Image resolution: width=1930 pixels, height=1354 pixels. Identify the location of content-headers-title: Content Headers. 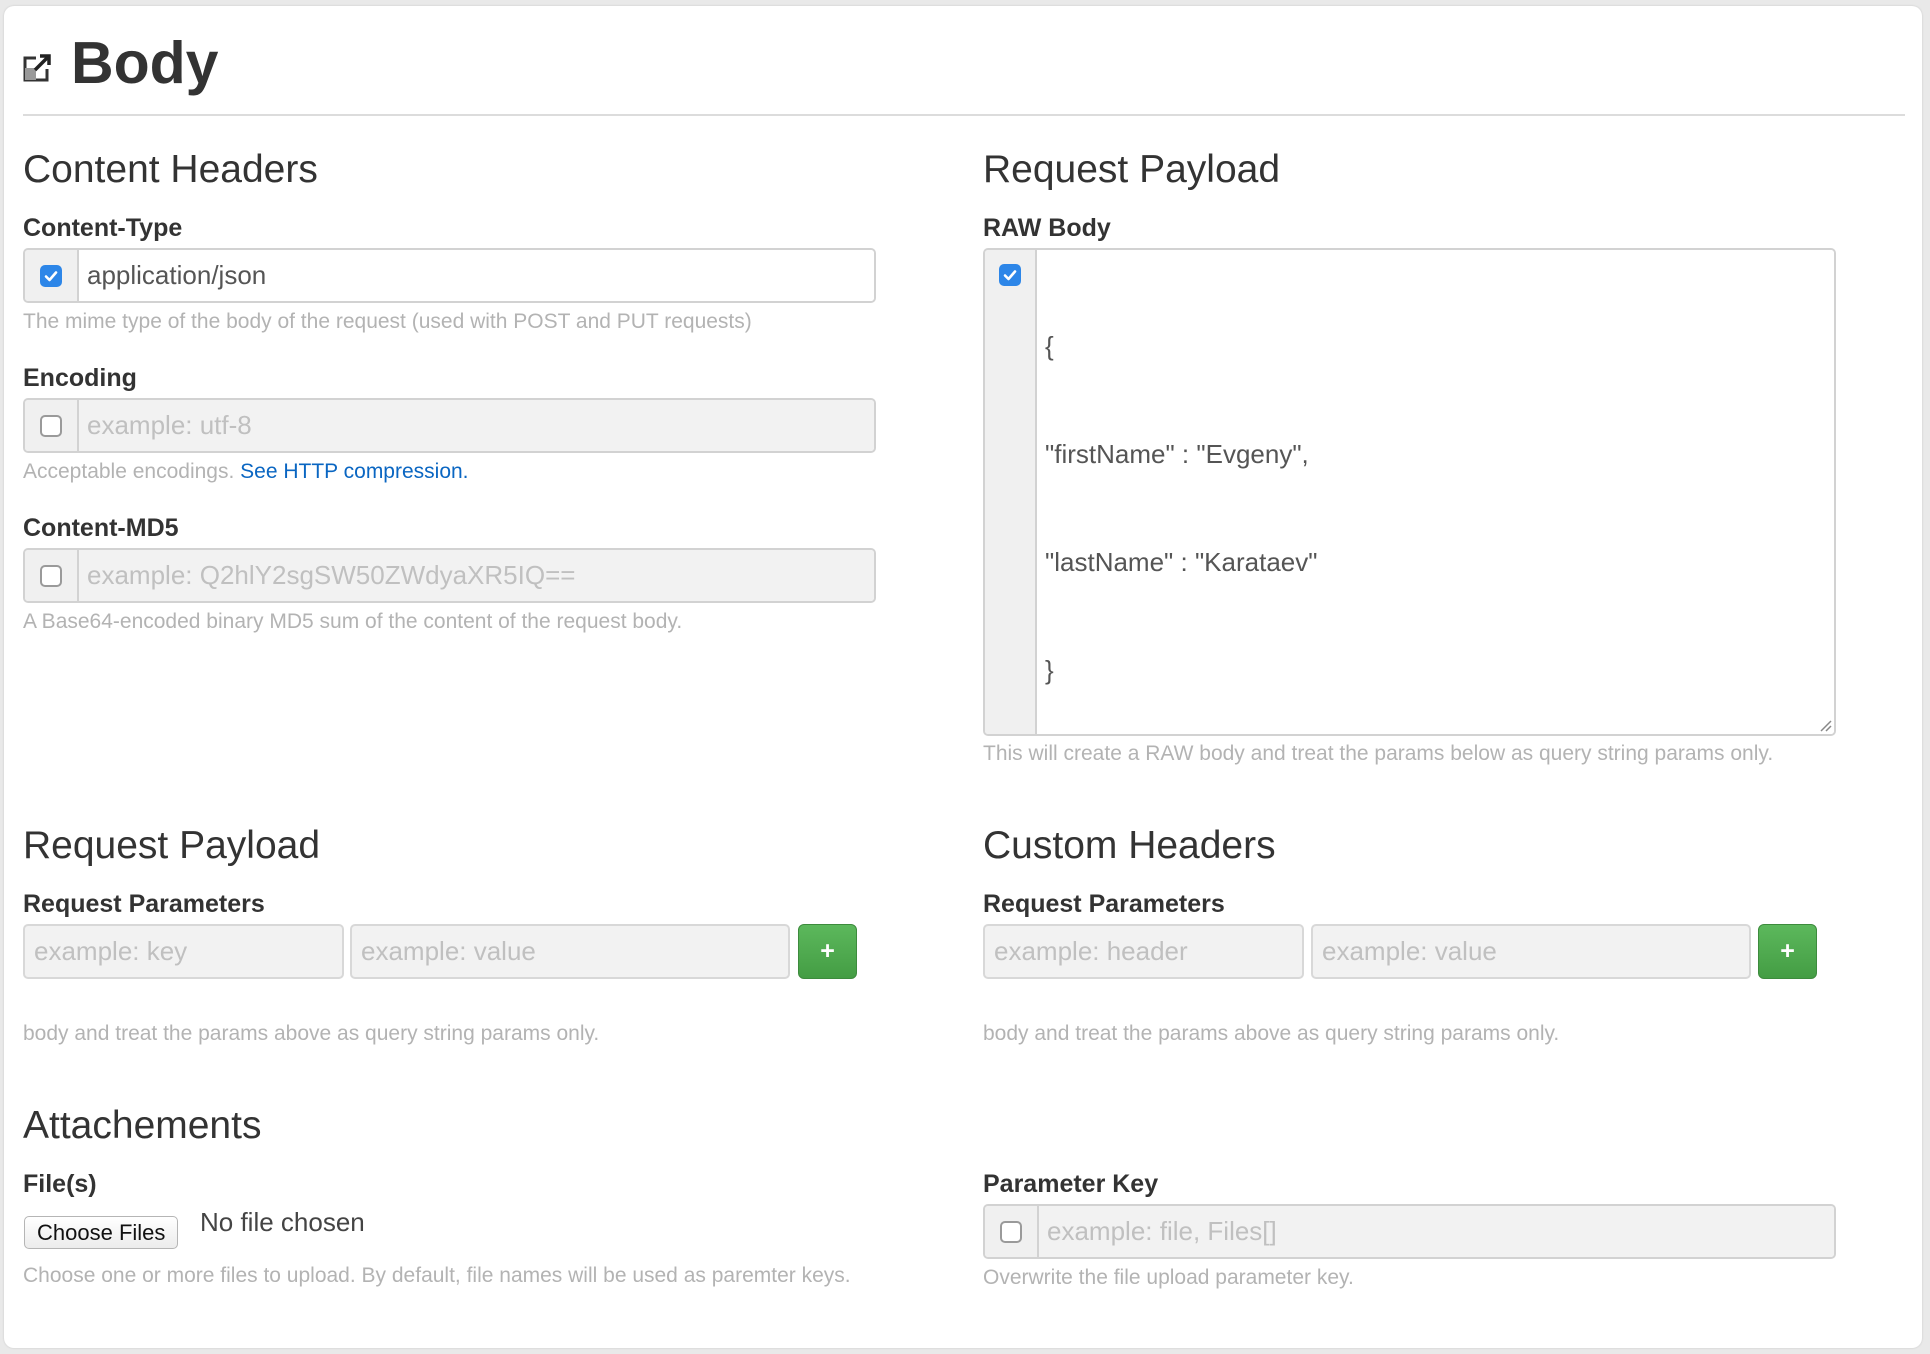
(170, 169).